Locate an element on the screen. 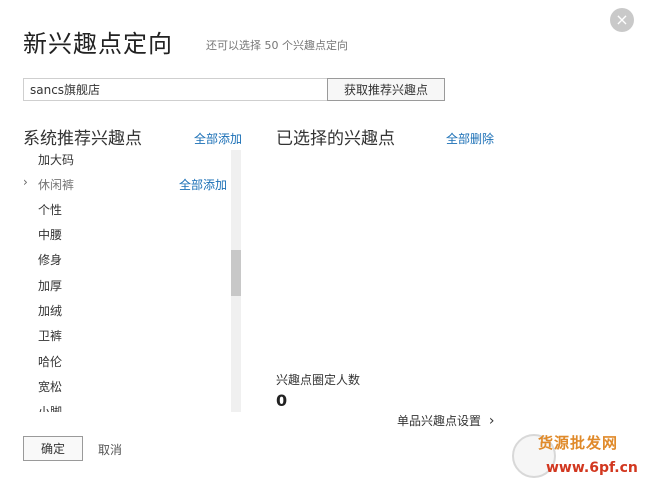 The height and width of the screenshot is (492, 660). close-icon: × is located at coordinates (622, 19).